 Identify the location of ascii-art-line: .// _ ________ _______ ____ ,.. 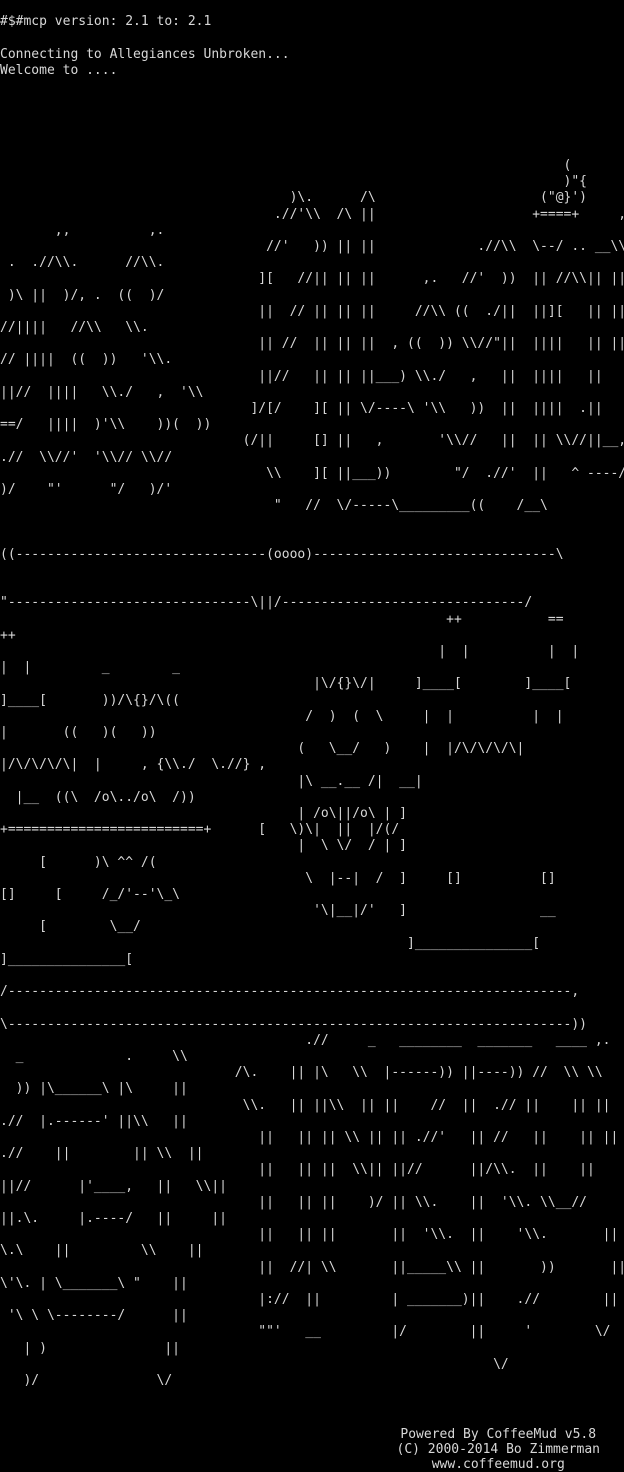
(305, 1040).